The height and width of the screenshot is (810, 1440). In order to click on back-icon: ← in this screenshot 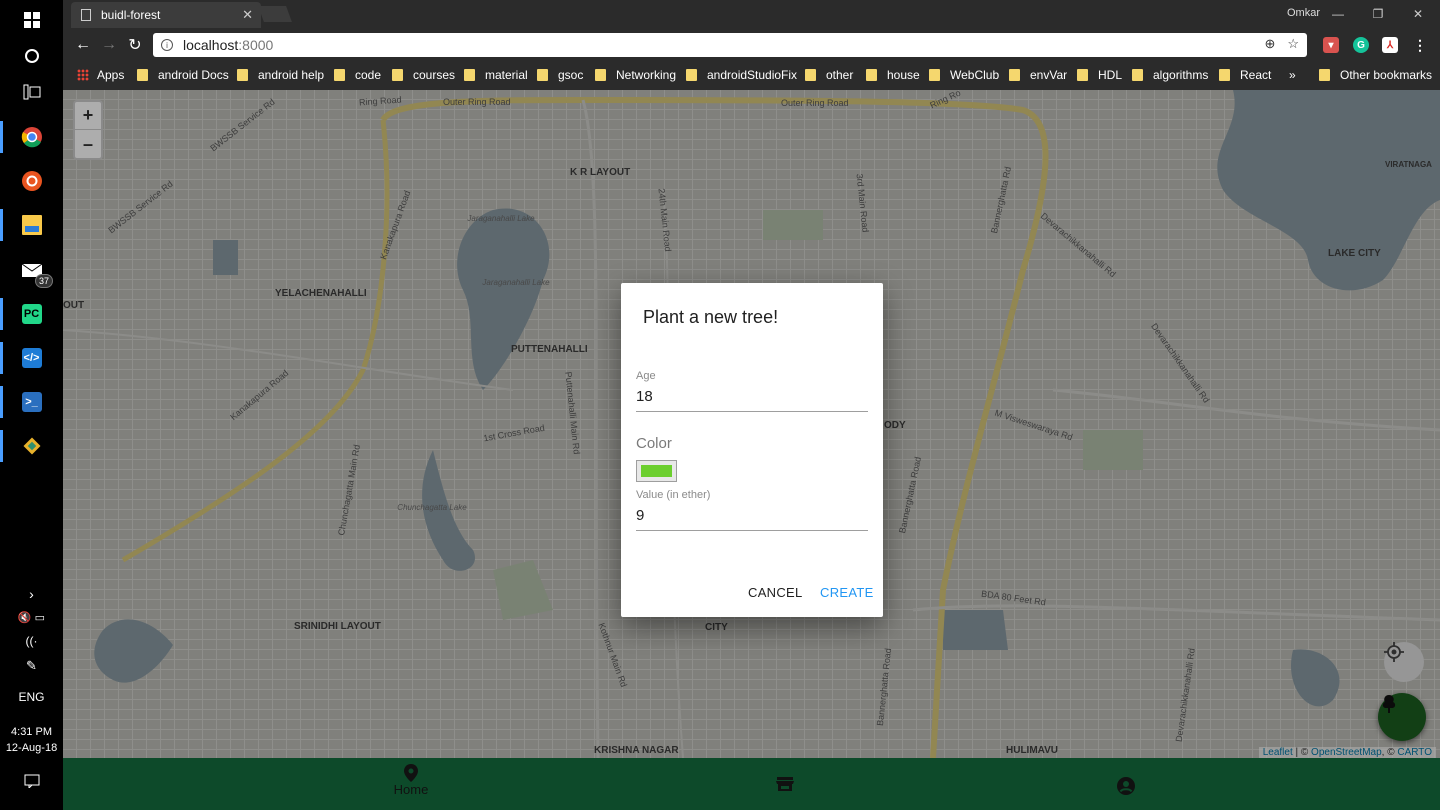, I will do `click(83, 45)`.